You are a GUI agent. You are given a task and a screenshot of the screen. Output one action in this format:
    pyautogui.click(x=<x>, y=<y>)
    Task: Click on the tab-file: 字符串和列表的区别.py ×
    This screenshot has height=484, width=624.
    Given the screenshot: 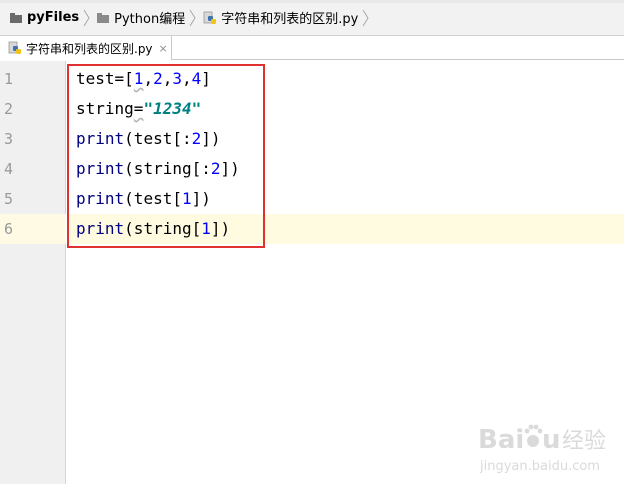 What is the action you would take?
    pyautogui.click(x=86, y=48)
    